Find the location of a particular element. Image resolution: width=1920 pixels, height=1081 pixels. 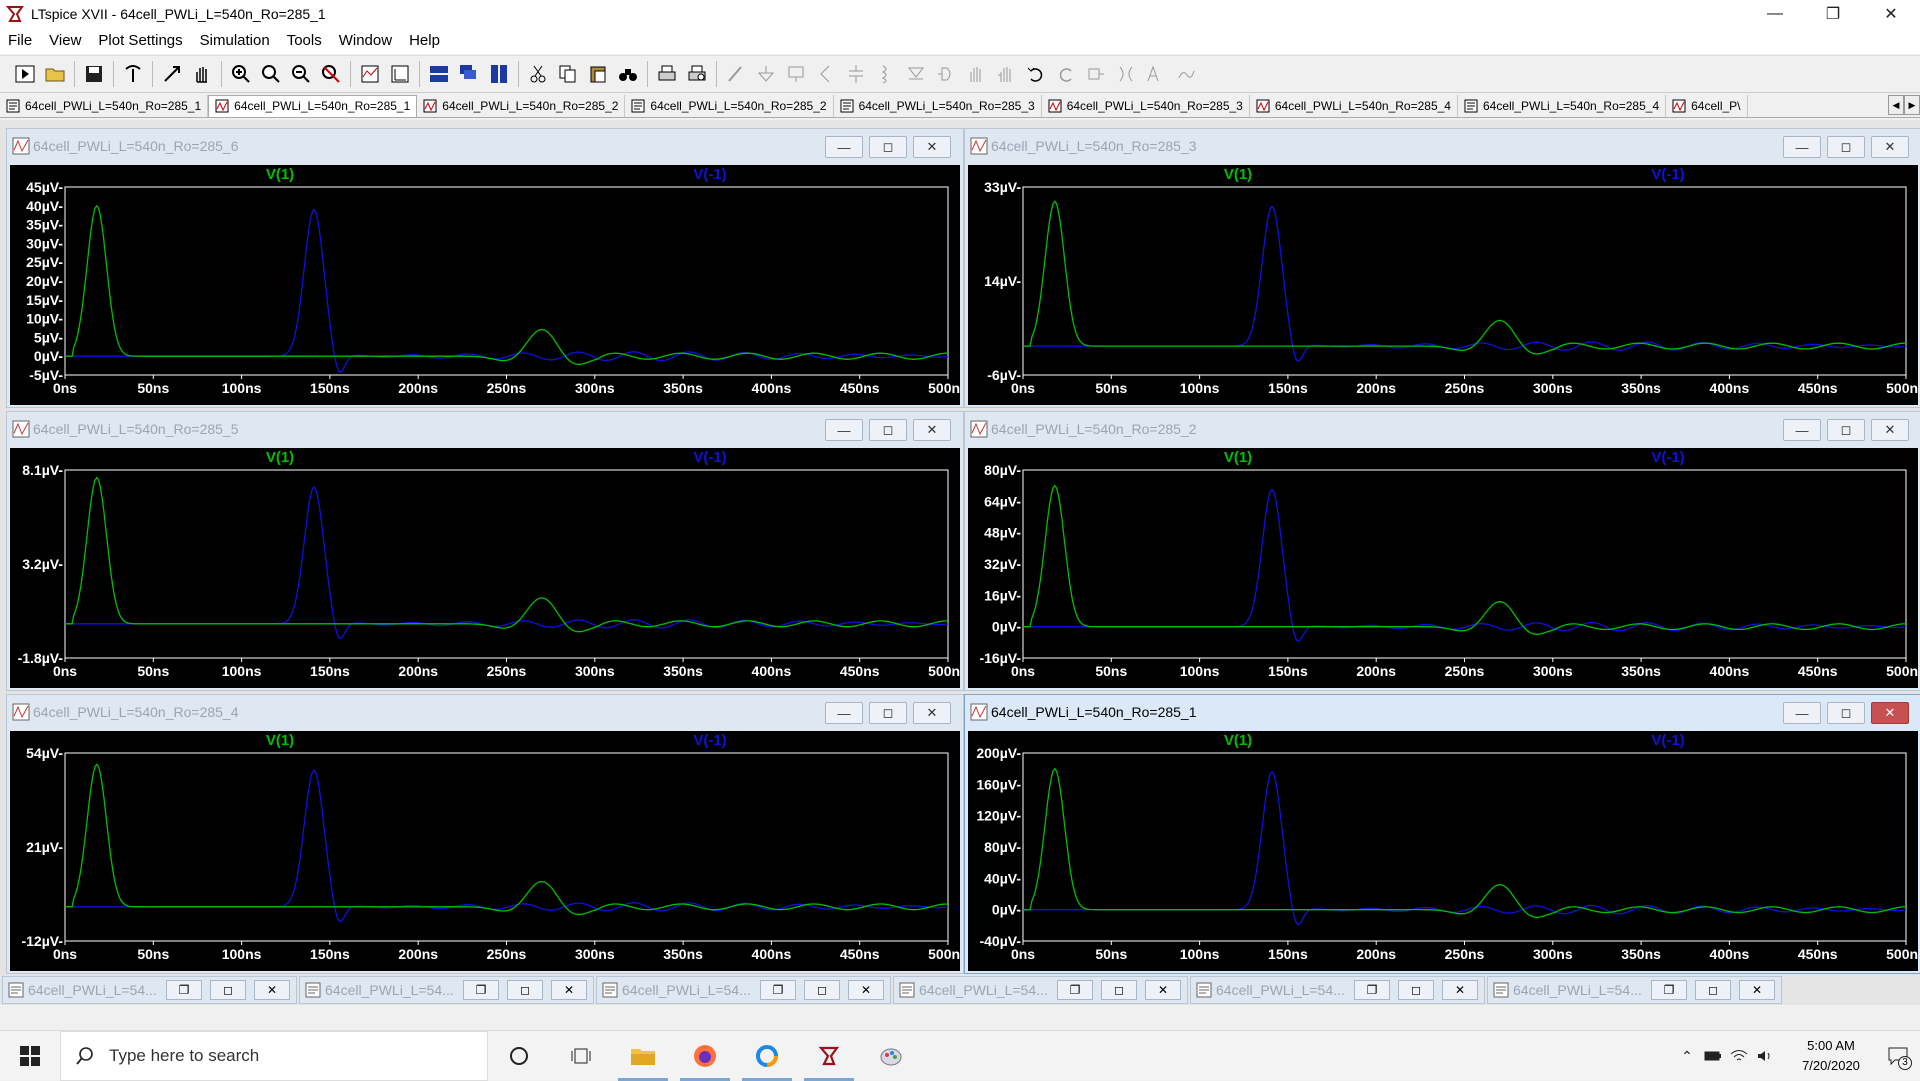

print-preview-icon is located at coordinates (697, 74).